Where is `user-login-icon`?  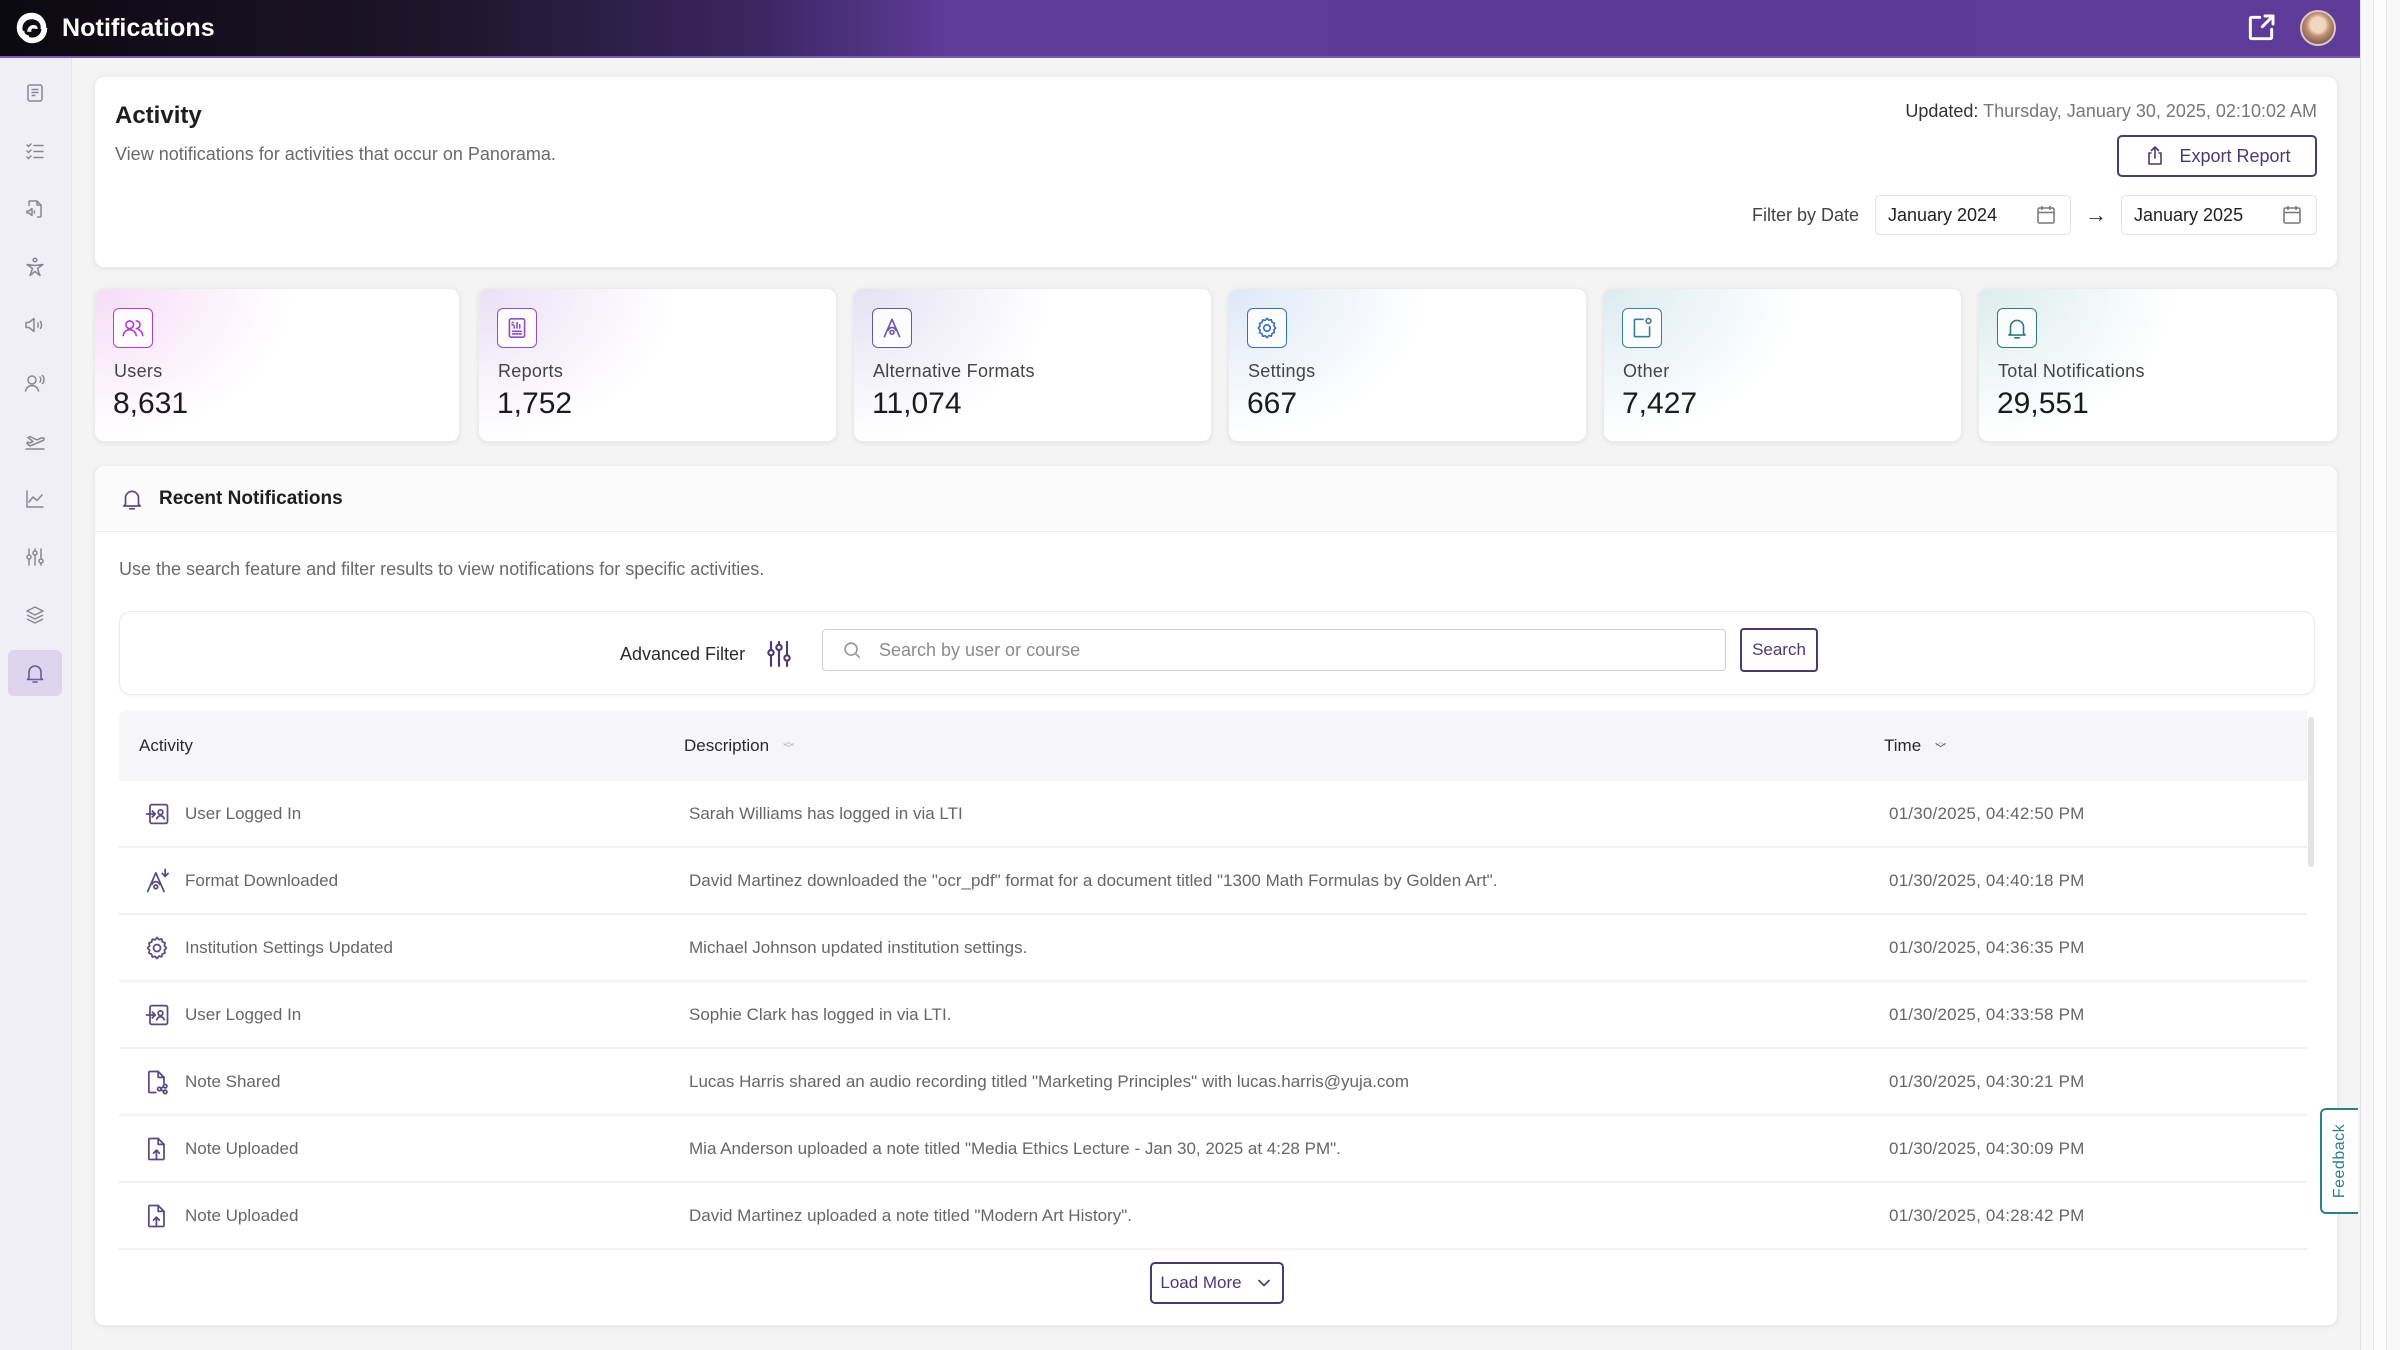 user-login-icon is located at coordinates (157, 1014).